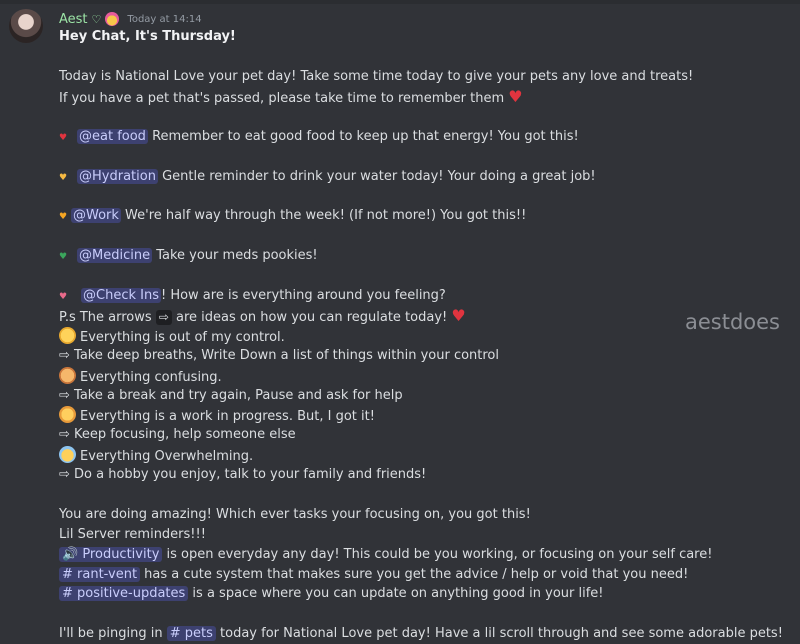 The image size is (800, 644). I want to click on username-heart-icon: ♡, so click(96, 19).